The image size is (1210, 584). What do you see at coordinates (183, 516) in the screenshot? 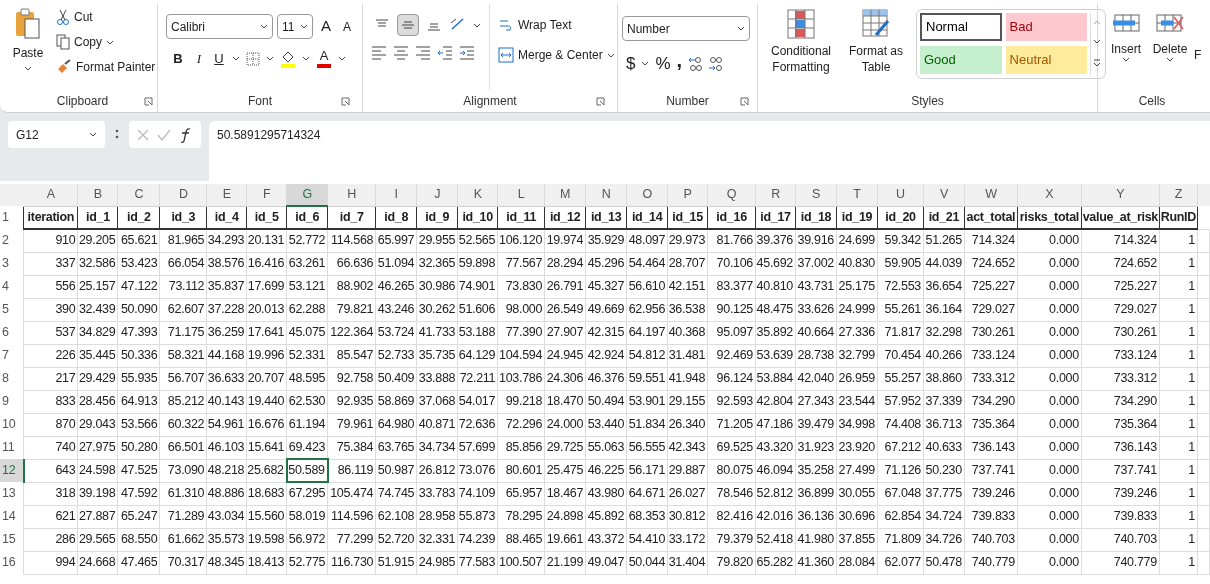
I see `table-cell: 71.289` at bounding box center [183, 516].